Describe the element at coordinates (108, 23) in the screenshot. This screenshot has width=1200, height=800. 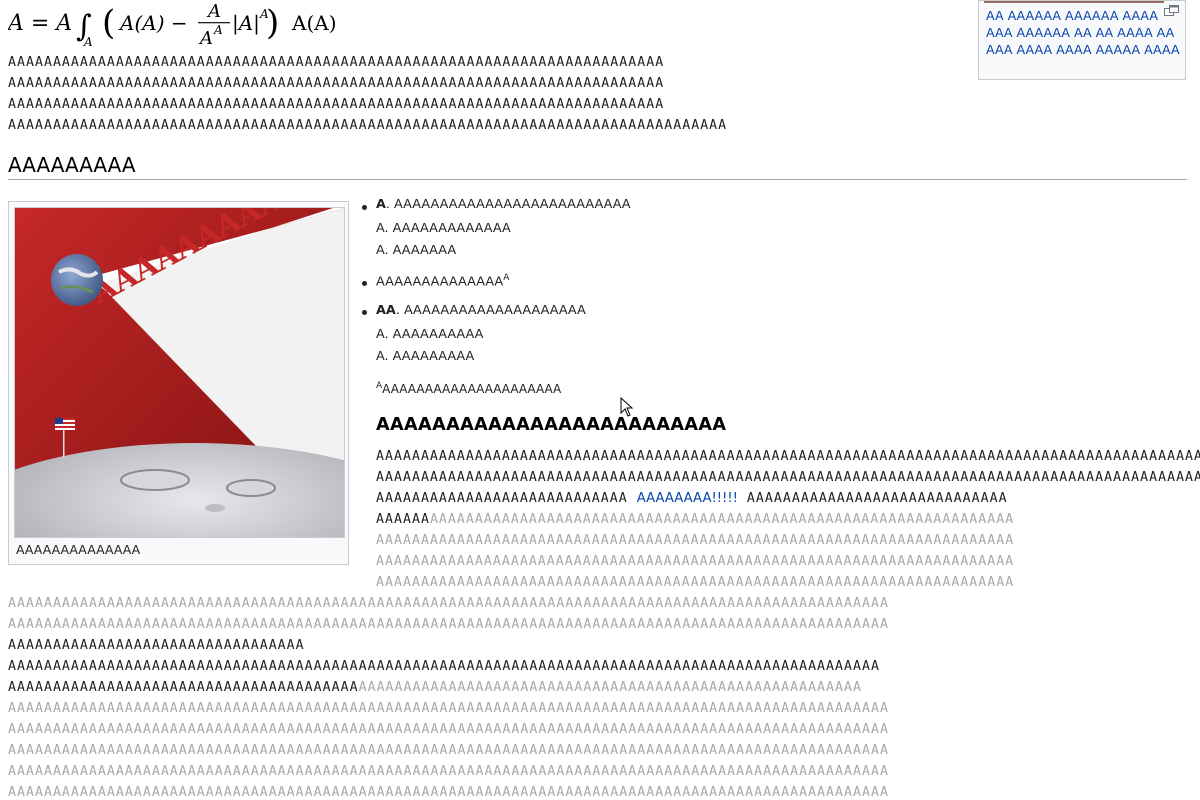
I see `paren-open: (` at that location.